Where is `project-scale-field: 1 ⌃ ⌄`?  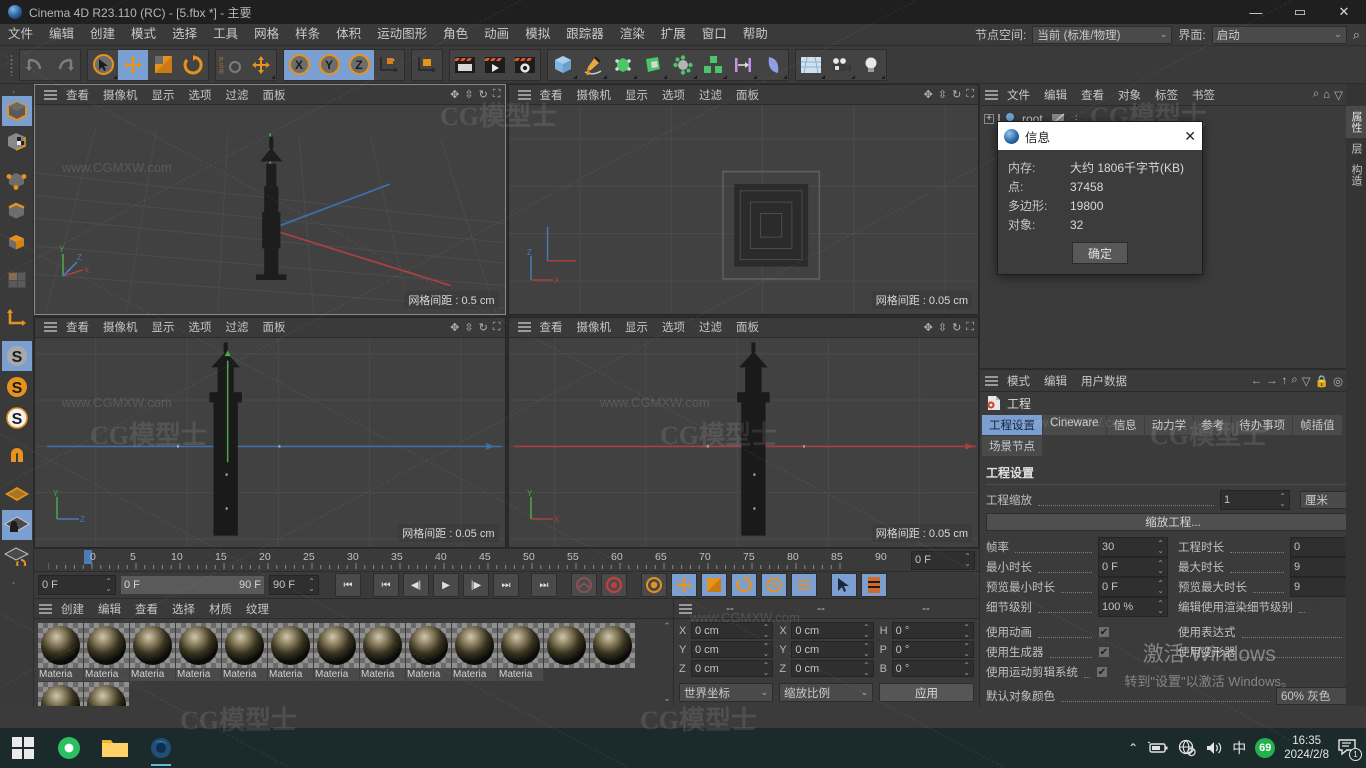 project-scale-field: 1 ⌃ ⌄ is located at coordinates (1255, 500).